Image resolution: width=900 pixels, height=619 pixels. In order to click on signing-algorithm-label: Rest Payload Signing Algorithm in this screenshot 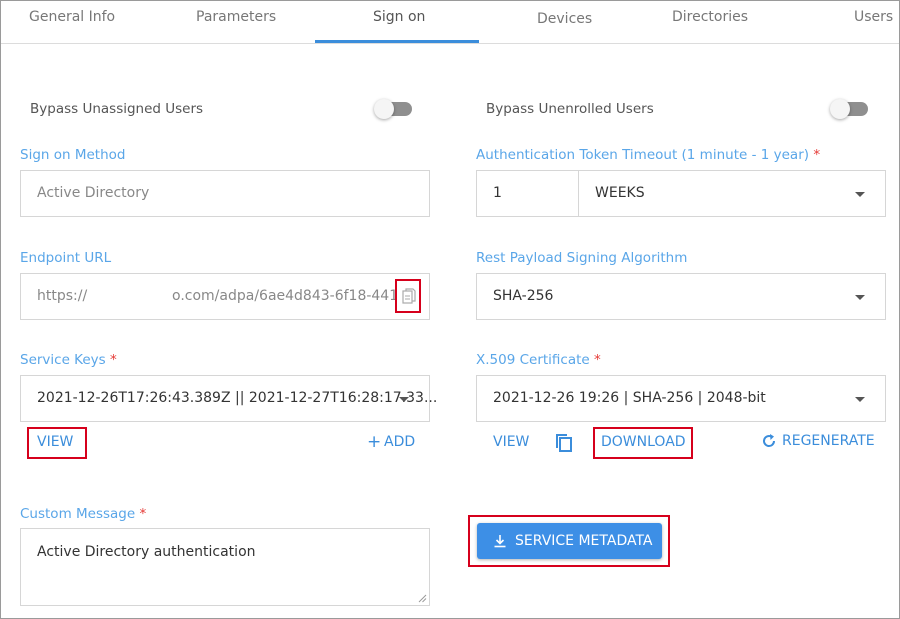, I will do `click(582, 258)`.